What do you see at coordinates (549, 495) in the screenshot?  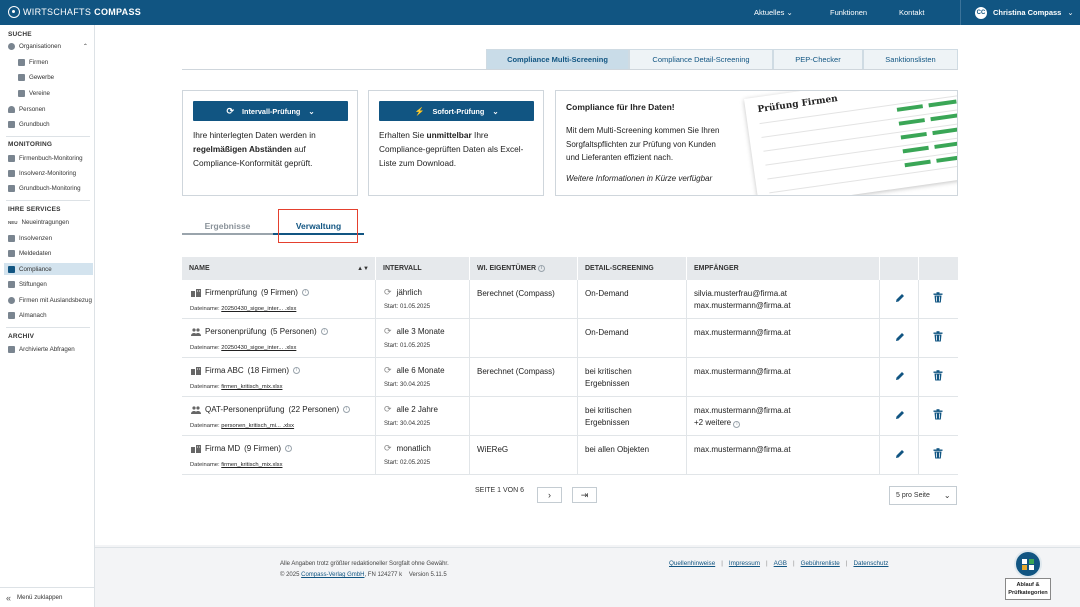 I see `next-page-button: ›` at bounding box center [549, 495].